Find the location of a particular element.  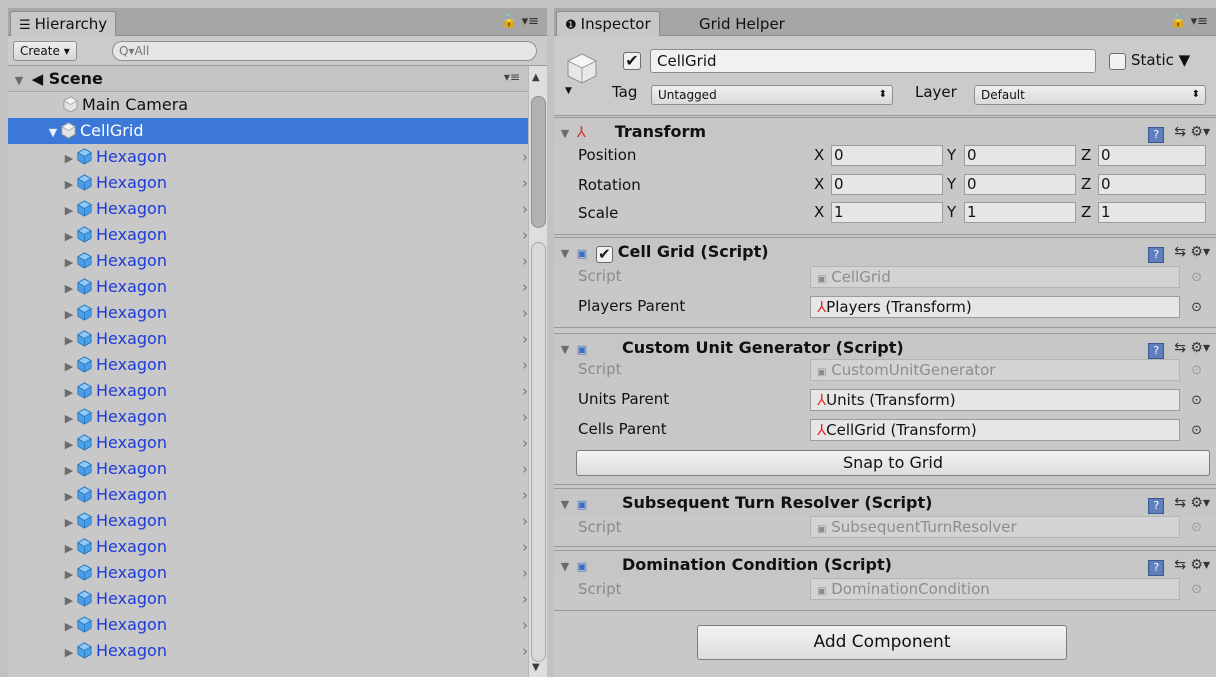

position-x-axis-label: X is located at coordinates (819, 155).